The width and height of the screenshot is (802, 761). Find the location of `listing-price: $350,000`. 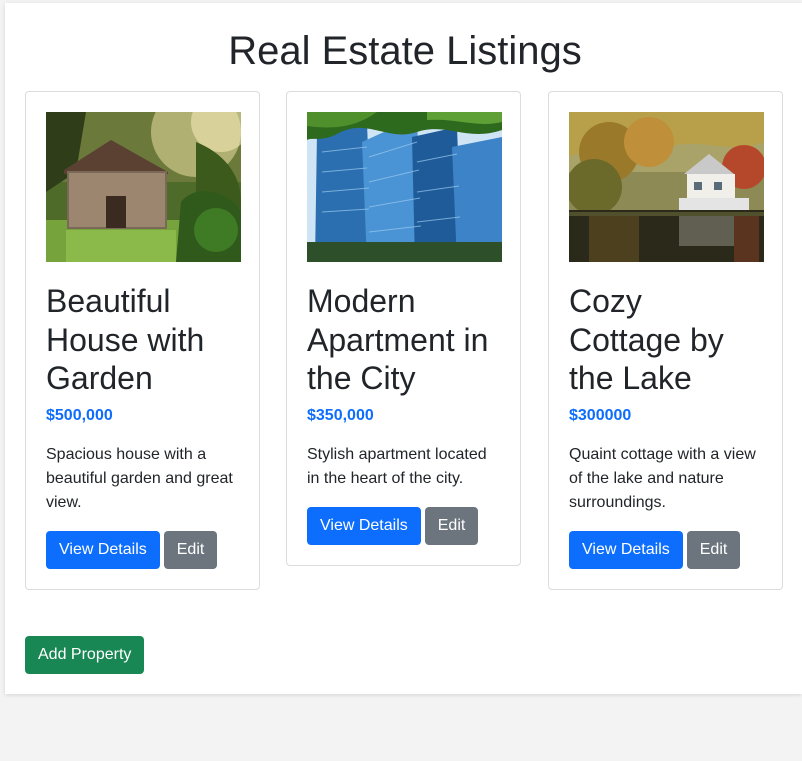

listing-price: $350,000 is located at coordinates (340, 415).